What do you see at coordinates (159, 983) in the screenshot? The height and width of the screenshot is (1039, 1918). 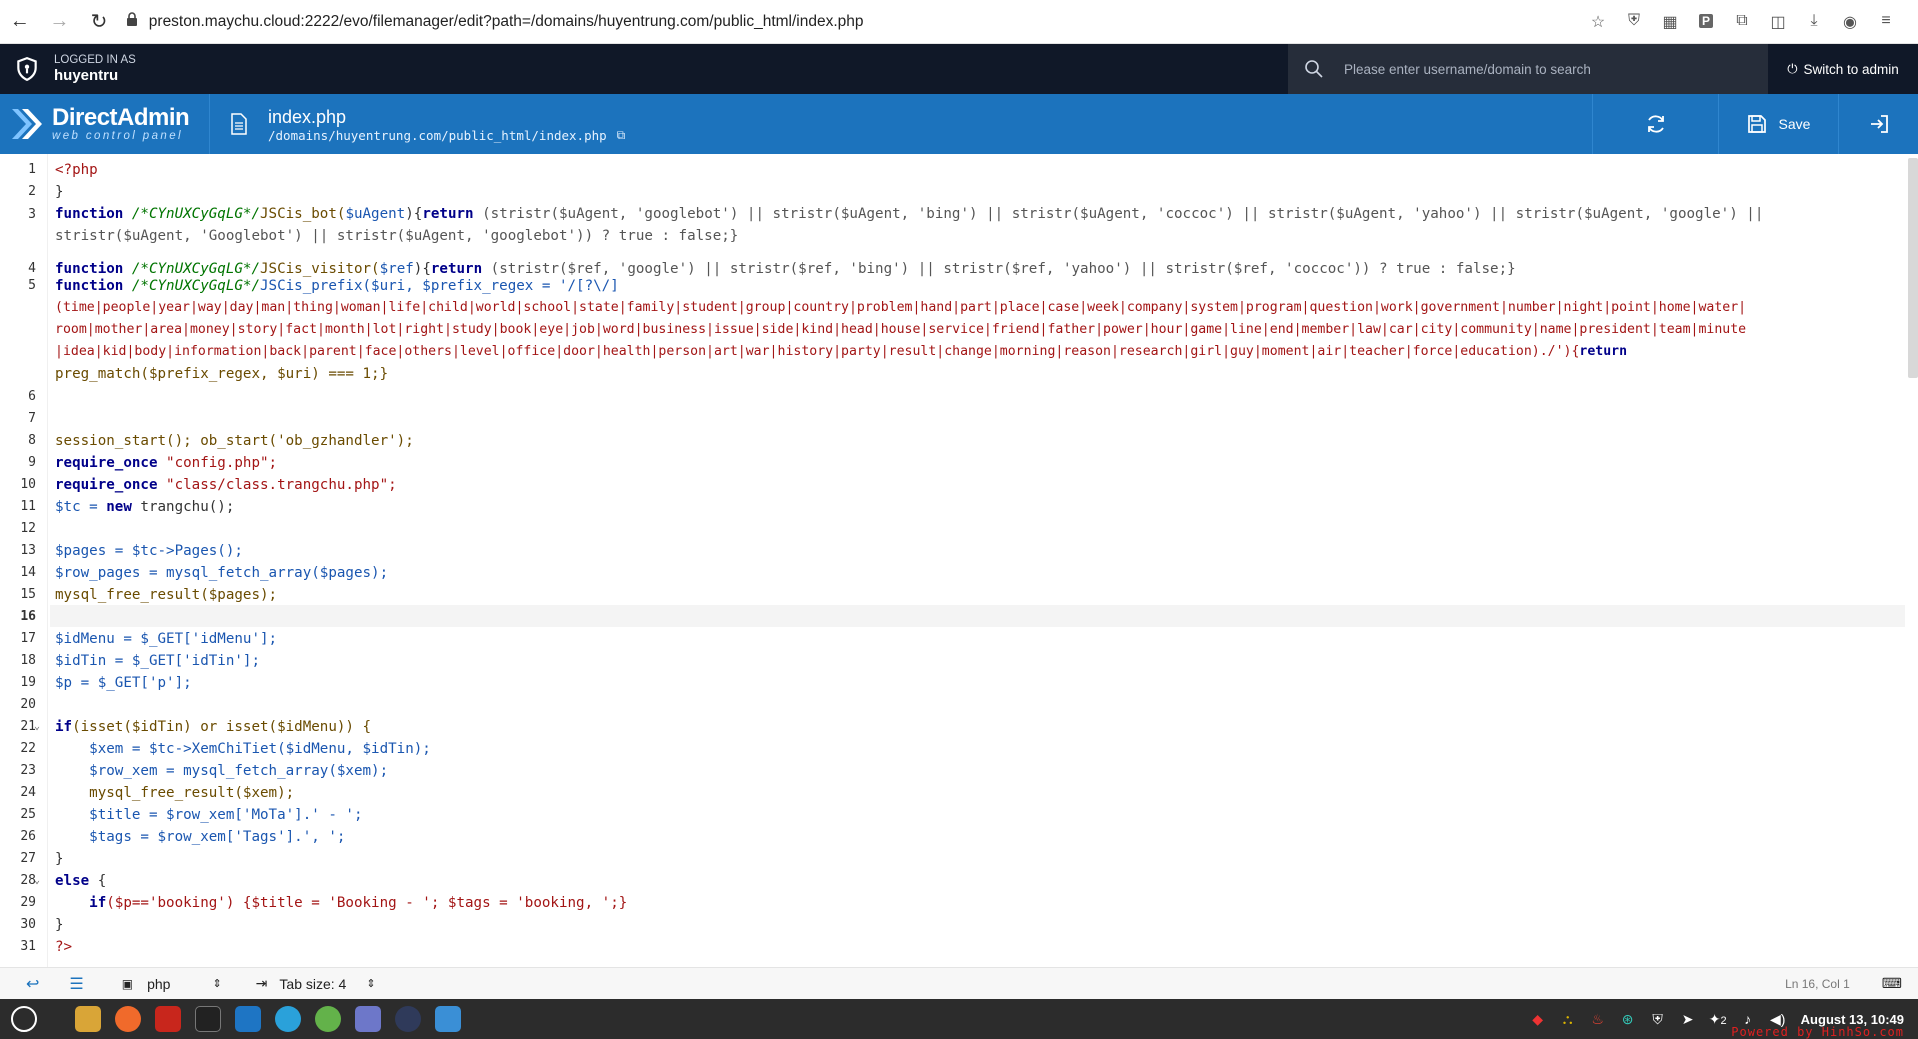 I see `language-label: php` at bounding box center [159, 983].